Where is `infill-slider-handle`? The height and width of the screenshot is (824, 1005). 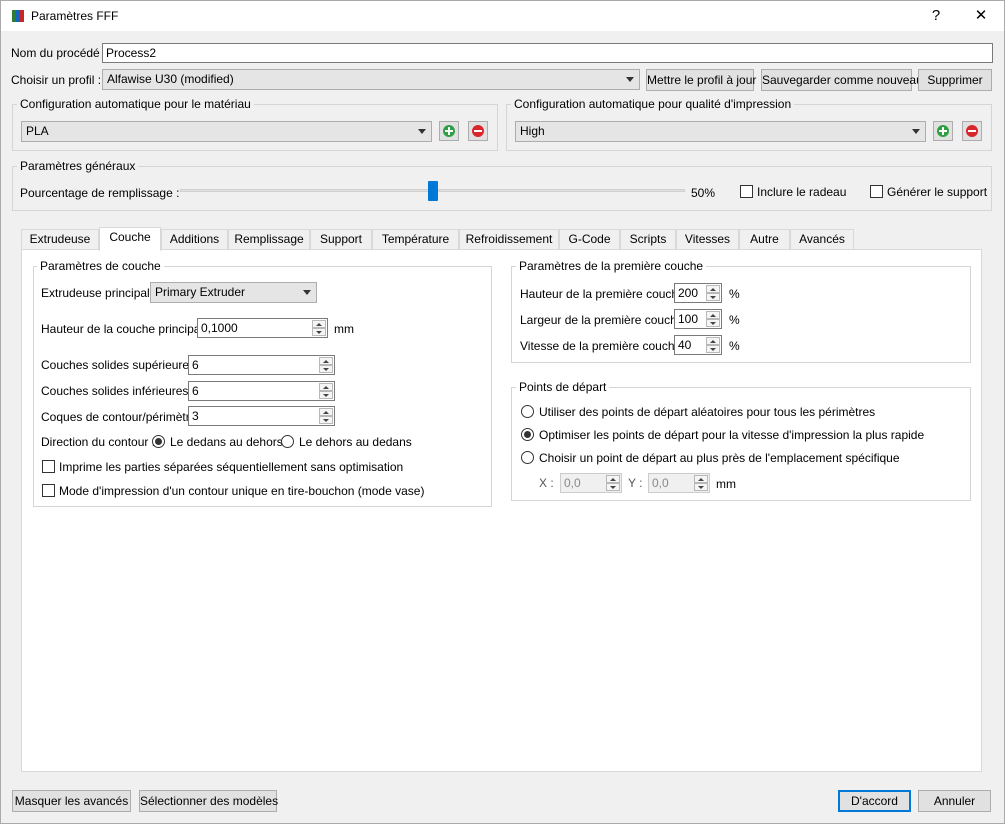
infill-slider-handle is located at coordinates (432, 191).